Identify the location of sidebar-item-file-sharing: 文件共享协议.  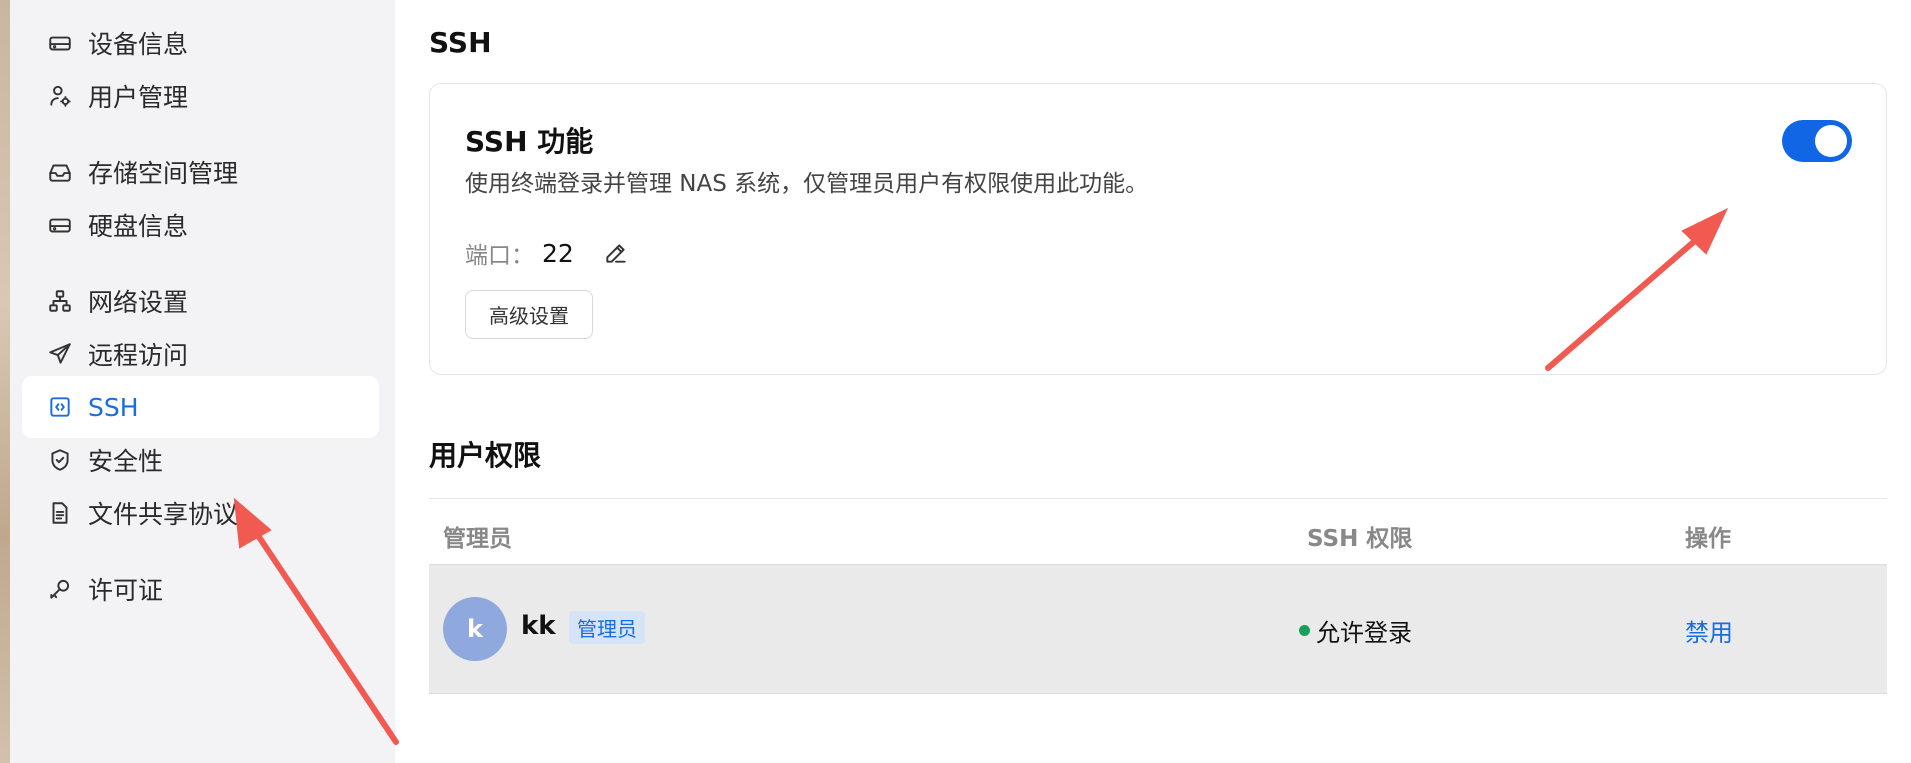
(200, 513).